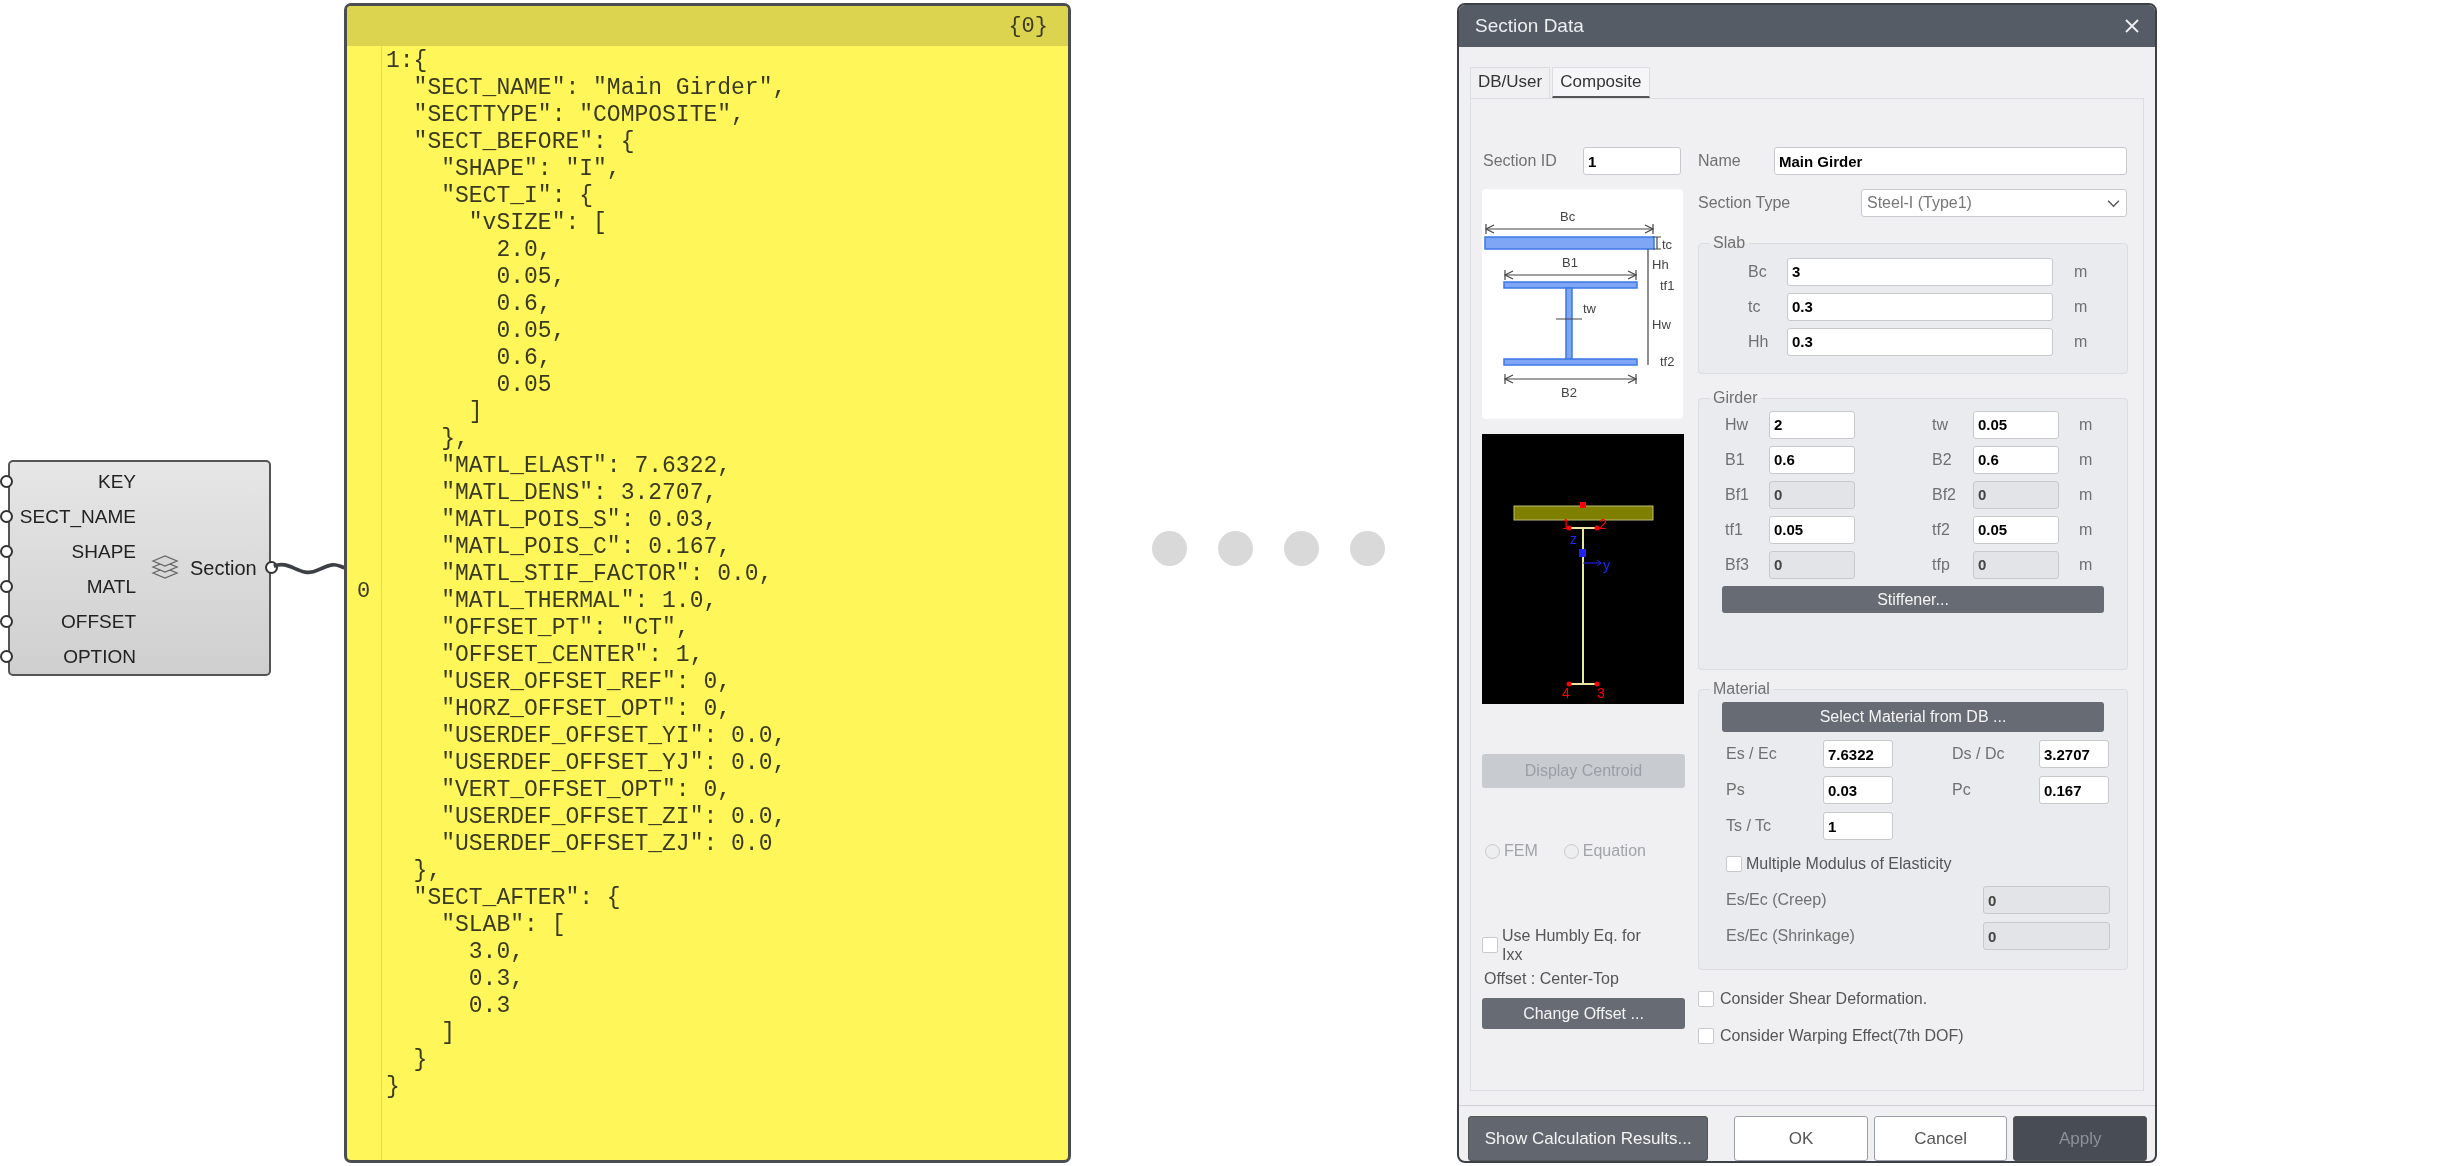 The width and height of the screenshot is (2448, 1166). What do you see at coordinates (1758, 271) in the screenshot?
I see `field-label: Bc` at bounding box center [1758, 271].